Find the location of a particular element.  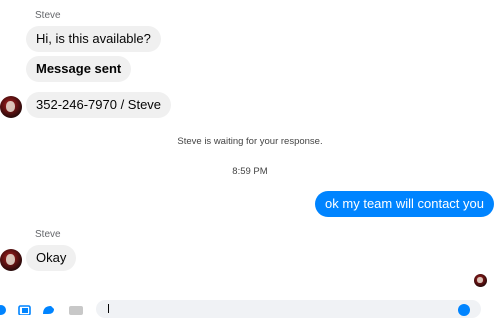

seen-indicator-avatar is located at coordinates (480, 280).